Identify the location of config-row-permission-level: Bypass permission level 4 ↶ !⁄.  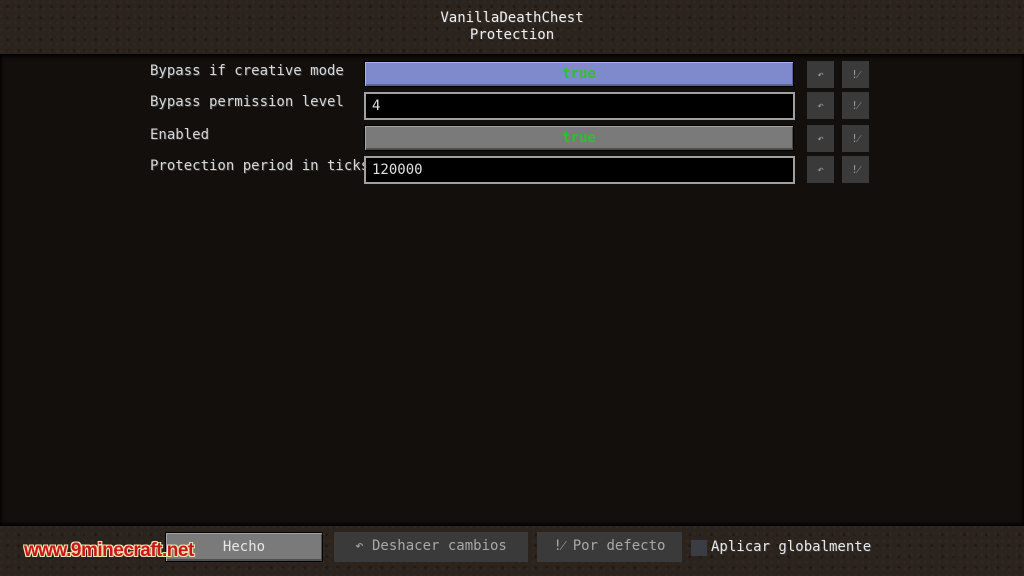
(512, 107).